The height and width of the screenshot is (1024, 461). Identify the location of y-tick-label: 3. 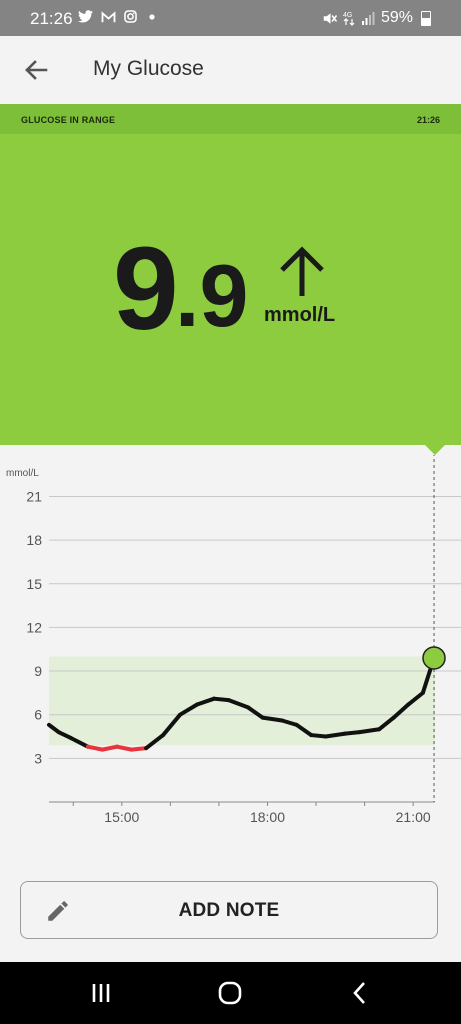
(38, 758).